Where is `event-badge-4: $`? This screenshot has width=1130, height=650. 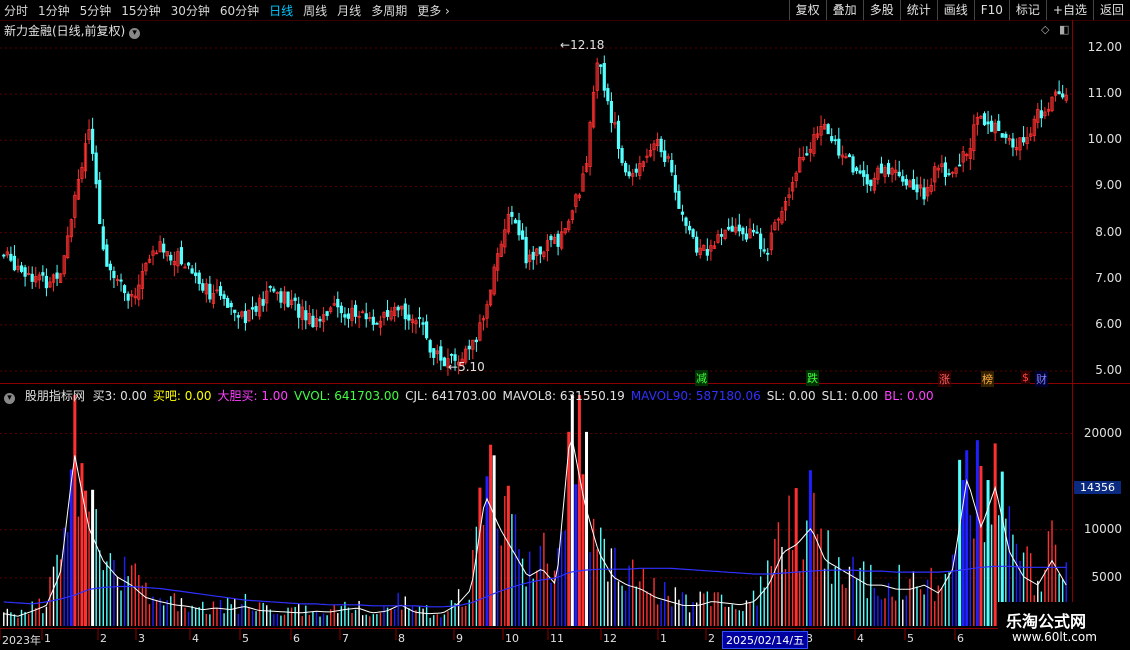
event-badge-4: $ is located at coordinates (1025, 377).